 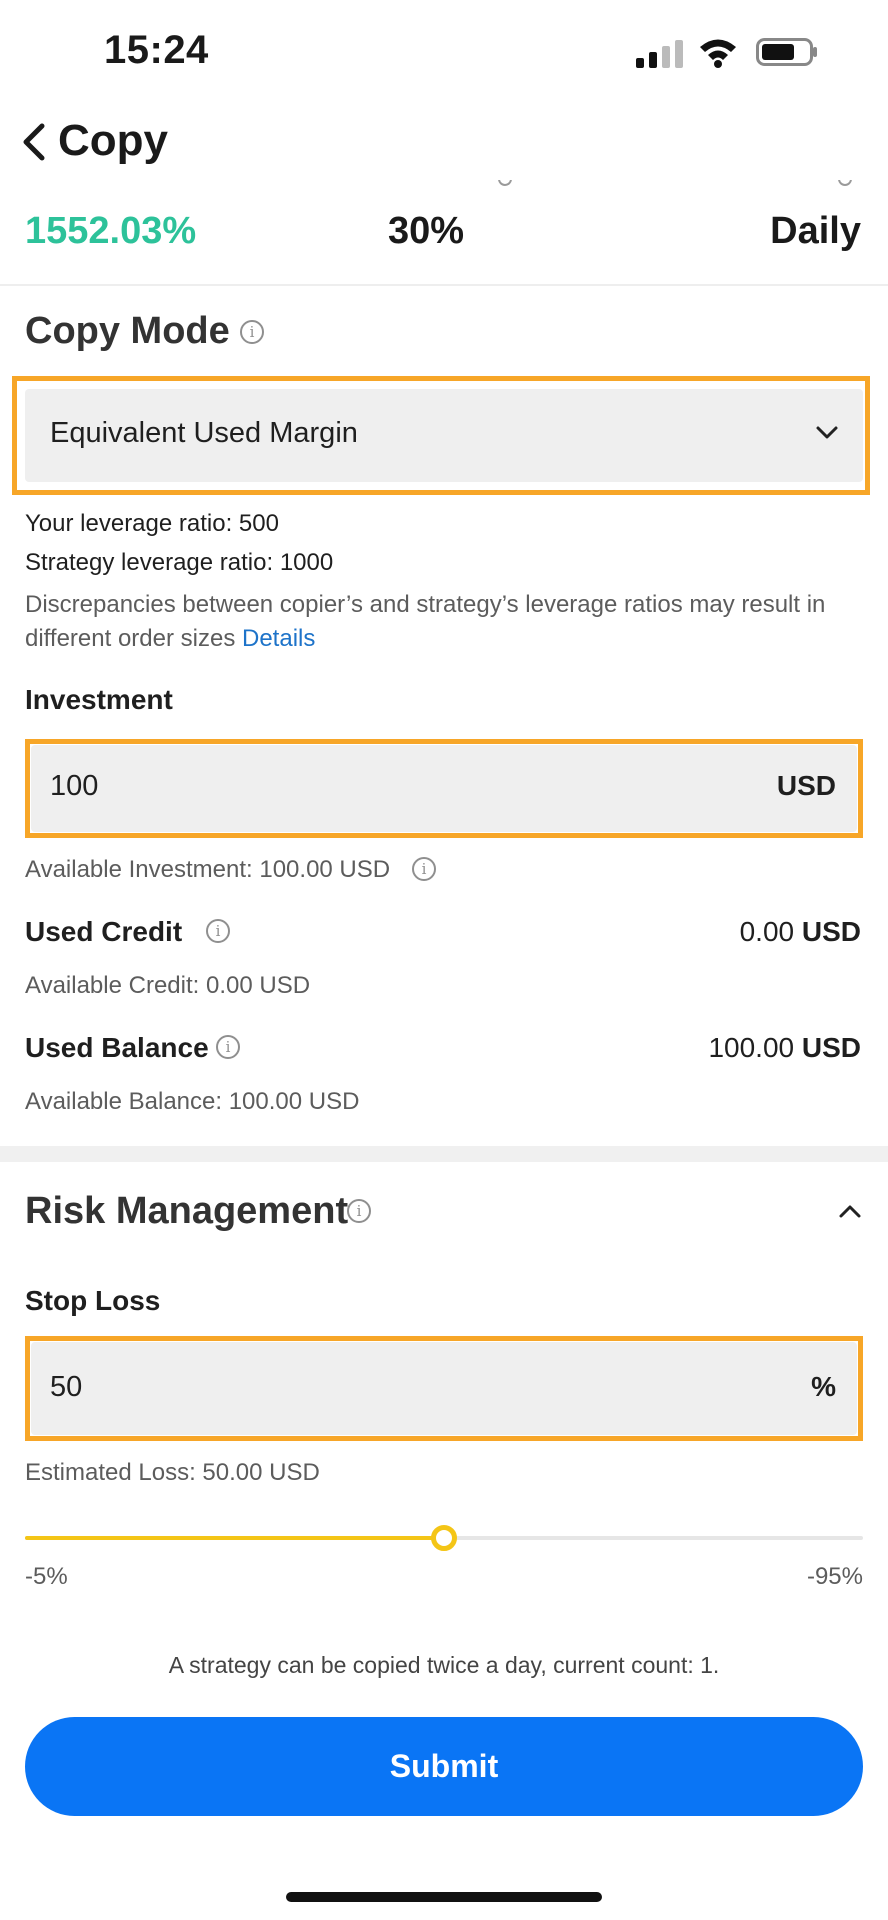 What do you see at coordinates (823, 1386) in the screenshot?
I see `stop-loss-unit: %` at bounding box center [823, 1386].